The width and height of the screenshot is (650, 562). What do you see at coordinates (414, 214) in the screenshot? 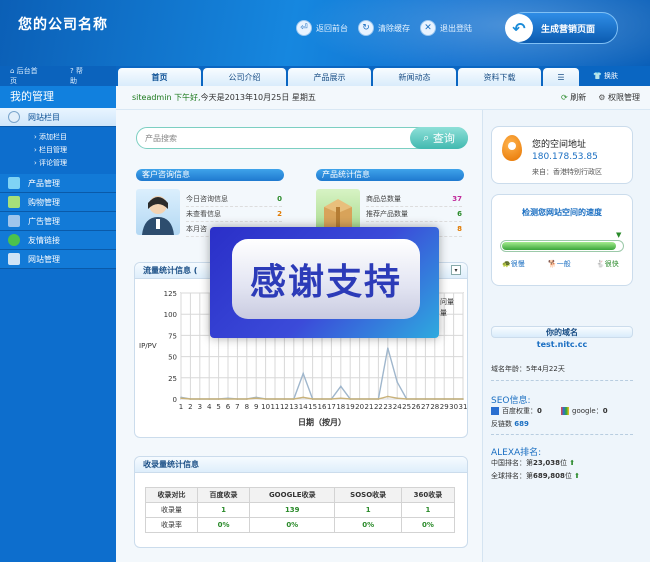
I see `product-row-recommended: 推荐产品数量 6` at bounding box center [414, 214].